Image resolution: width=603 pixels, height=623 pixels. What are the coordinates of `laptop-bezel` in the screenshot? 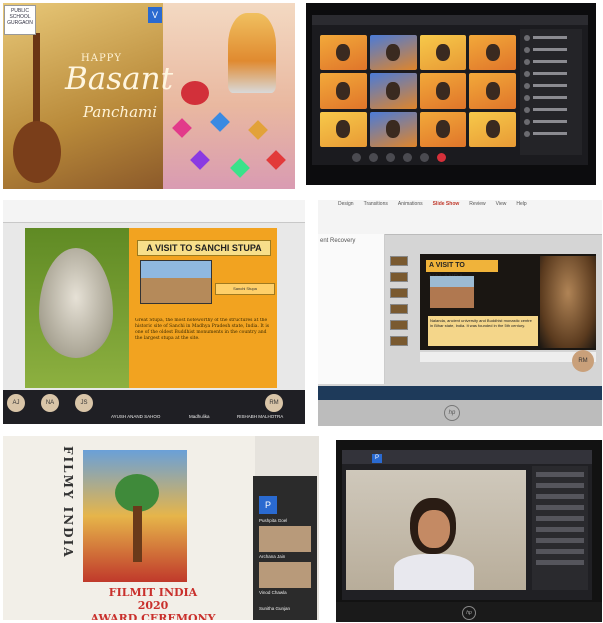 It's located at (460, 413).